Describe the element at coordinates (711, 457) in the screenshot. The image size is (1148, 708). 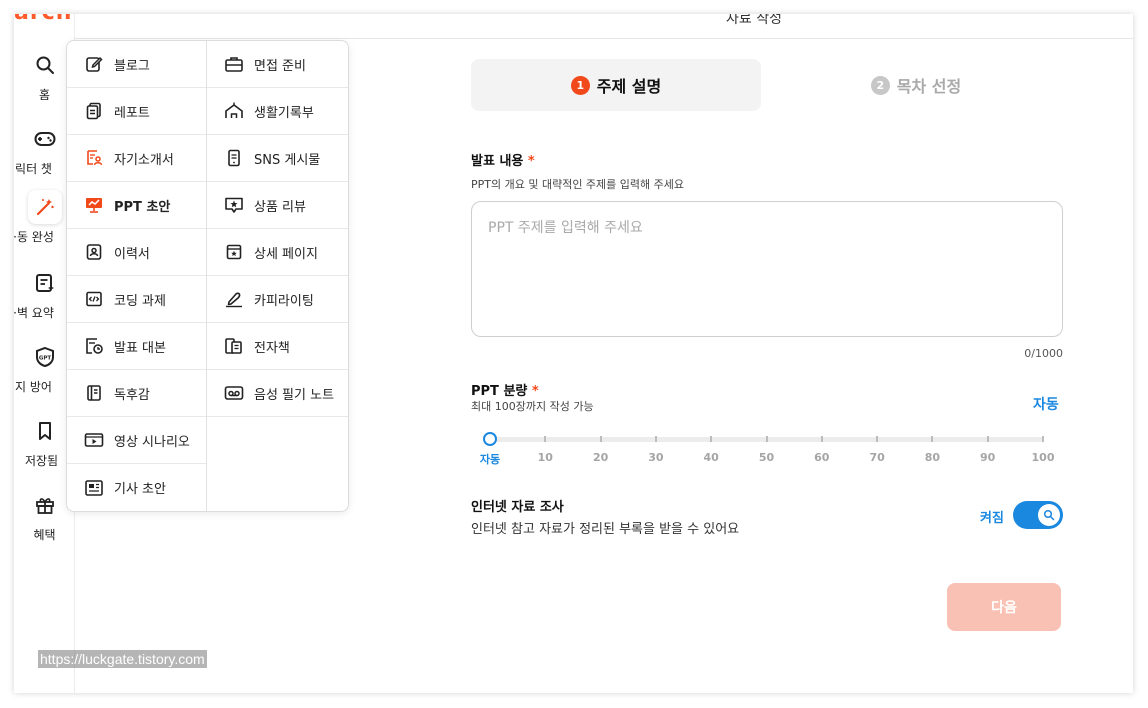
I see `slider-tick-label: 40` at that location.